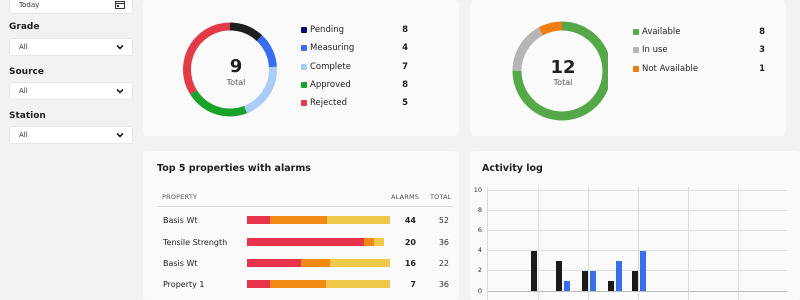 The image size is (800, 300). Describe the element at coordinates (71, 91) in the screenshot. I see `source-select: All` at that location.